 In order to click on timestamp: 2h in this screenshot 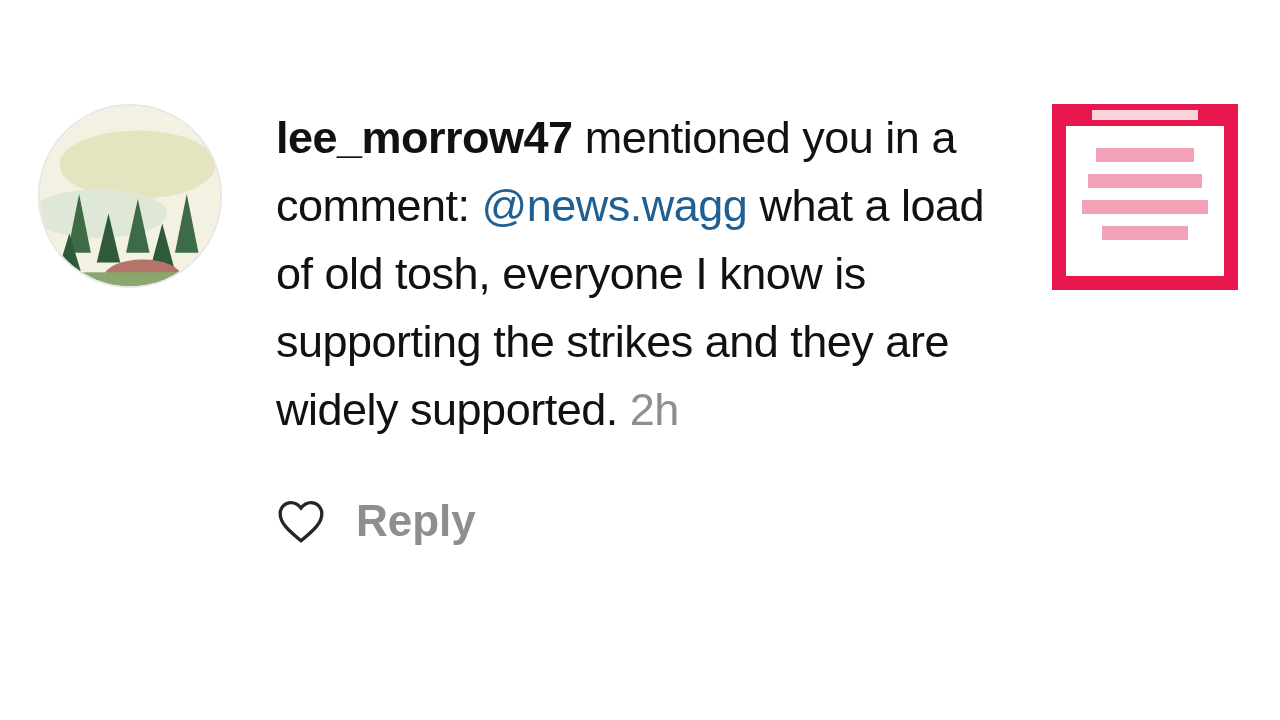, I will do `click(654, 409)`.